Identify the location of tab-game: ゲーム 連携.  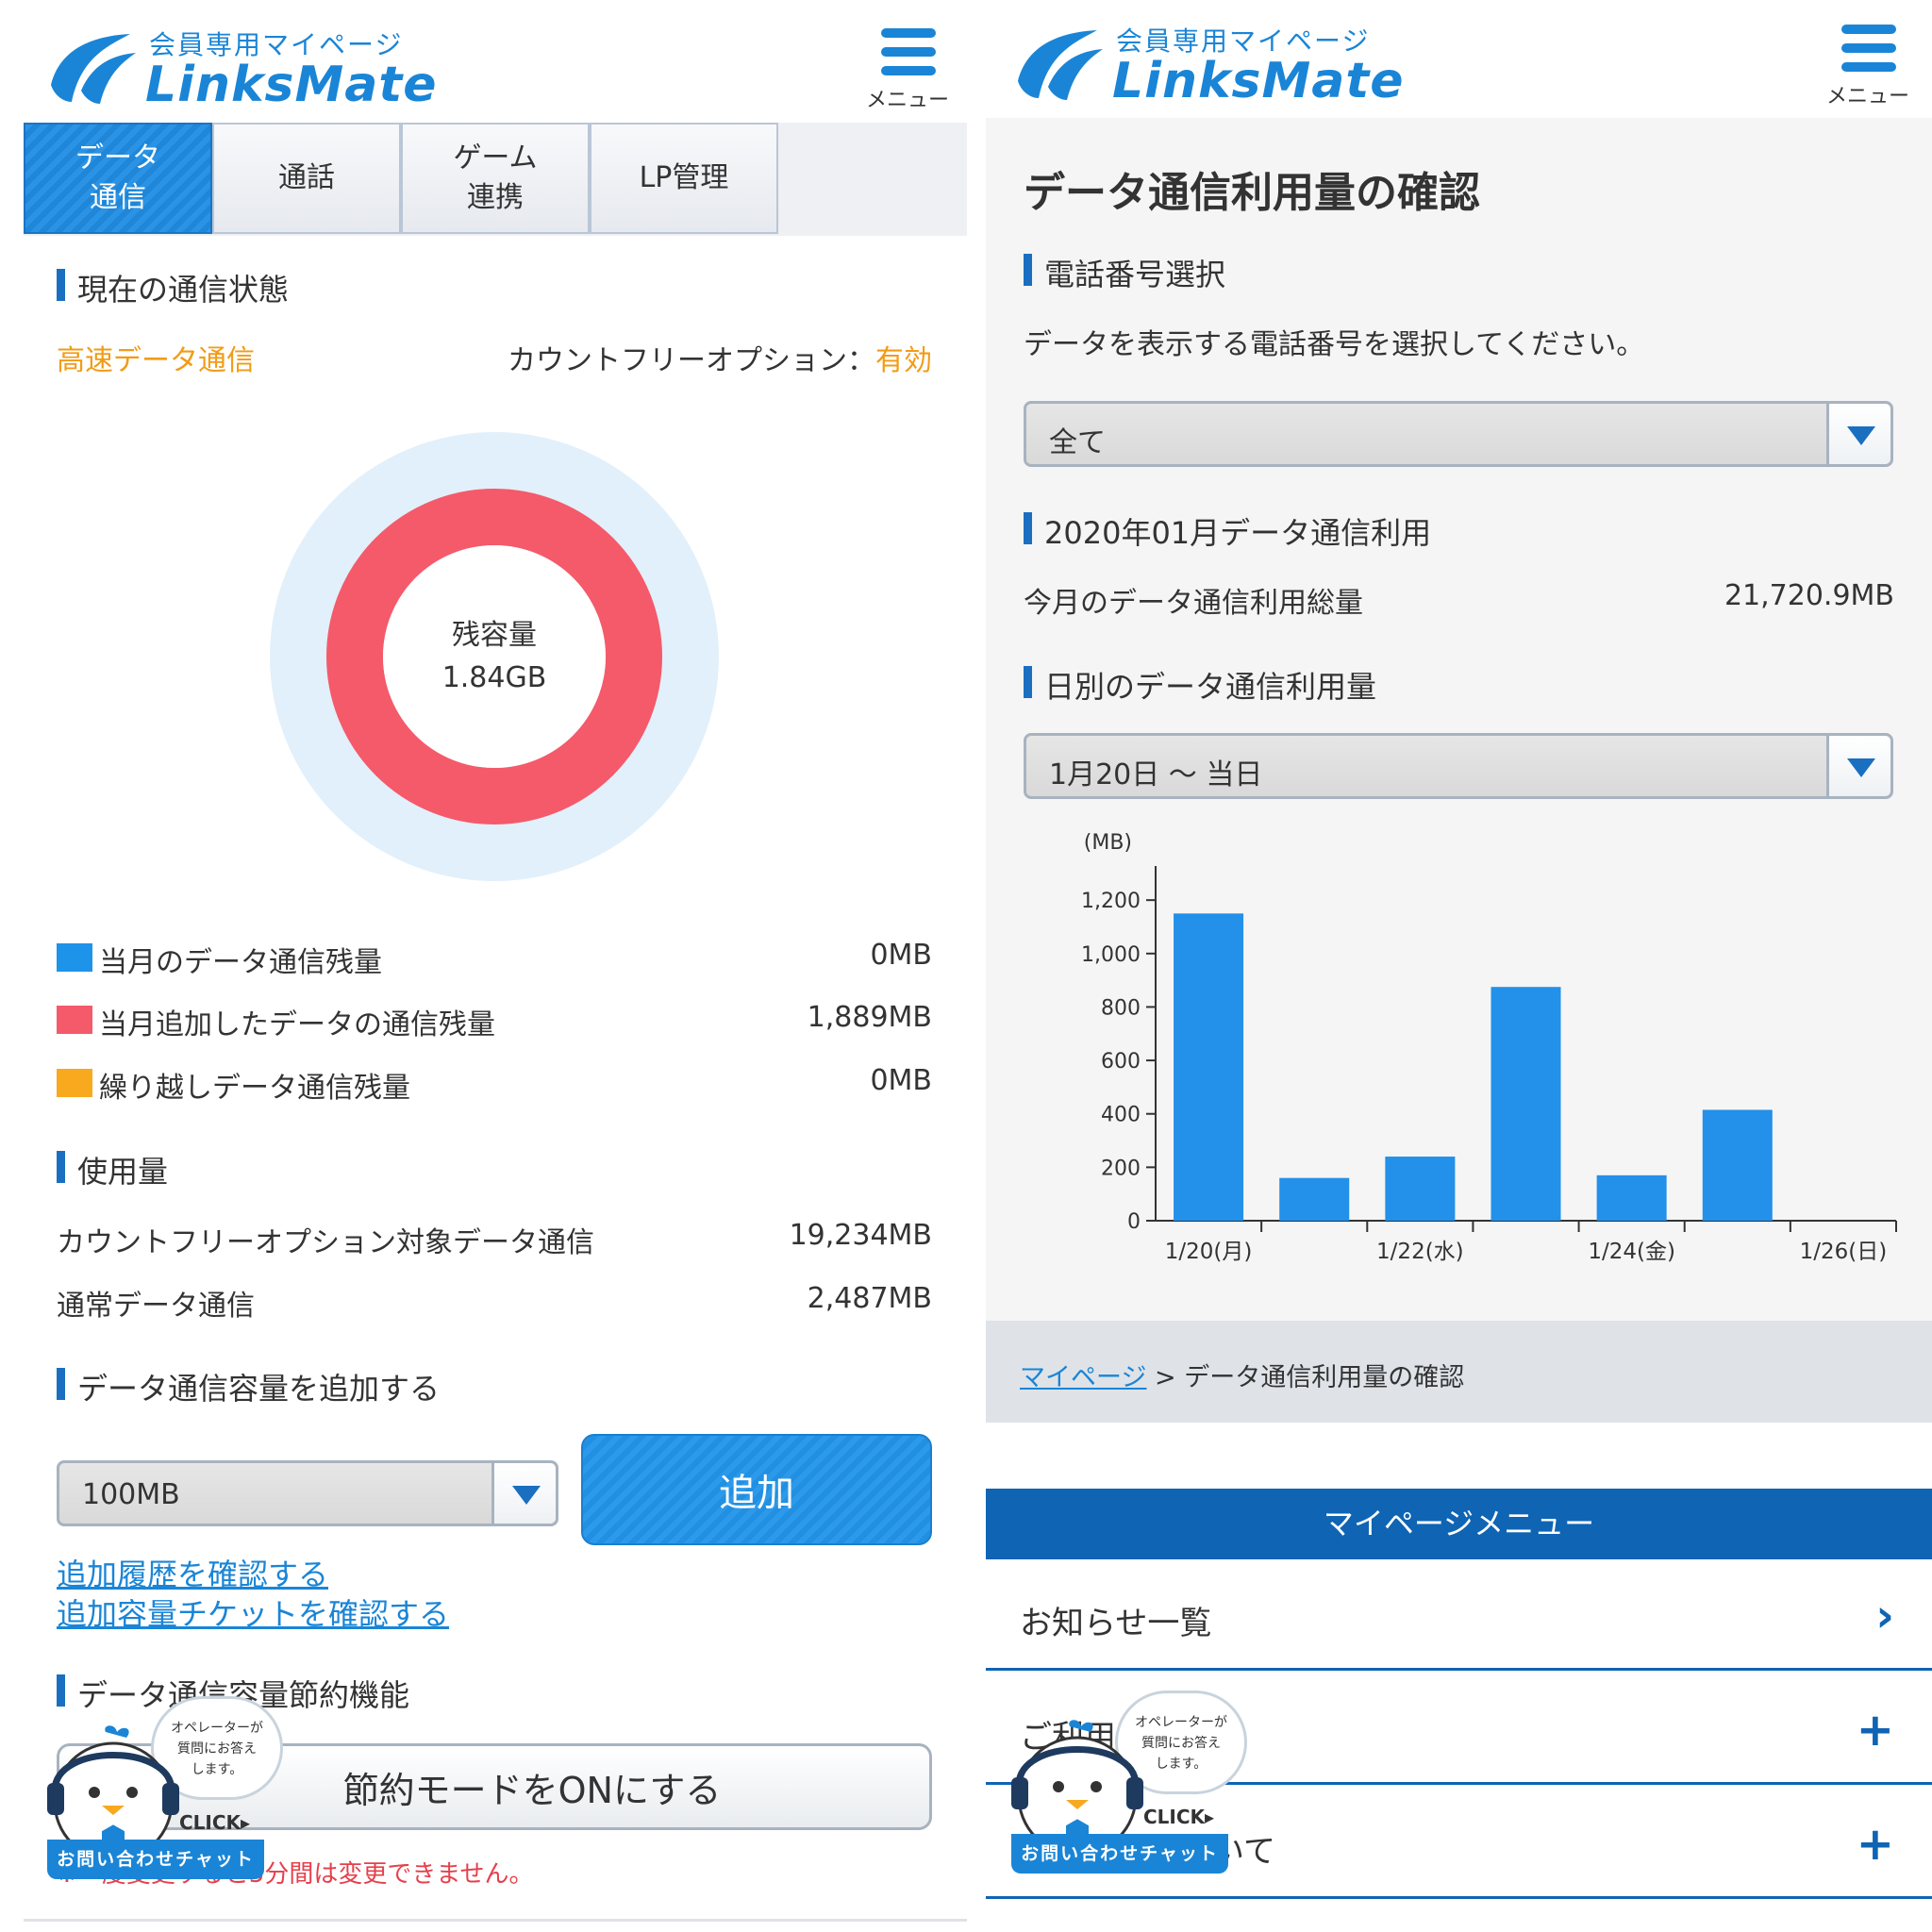
(496, 179).